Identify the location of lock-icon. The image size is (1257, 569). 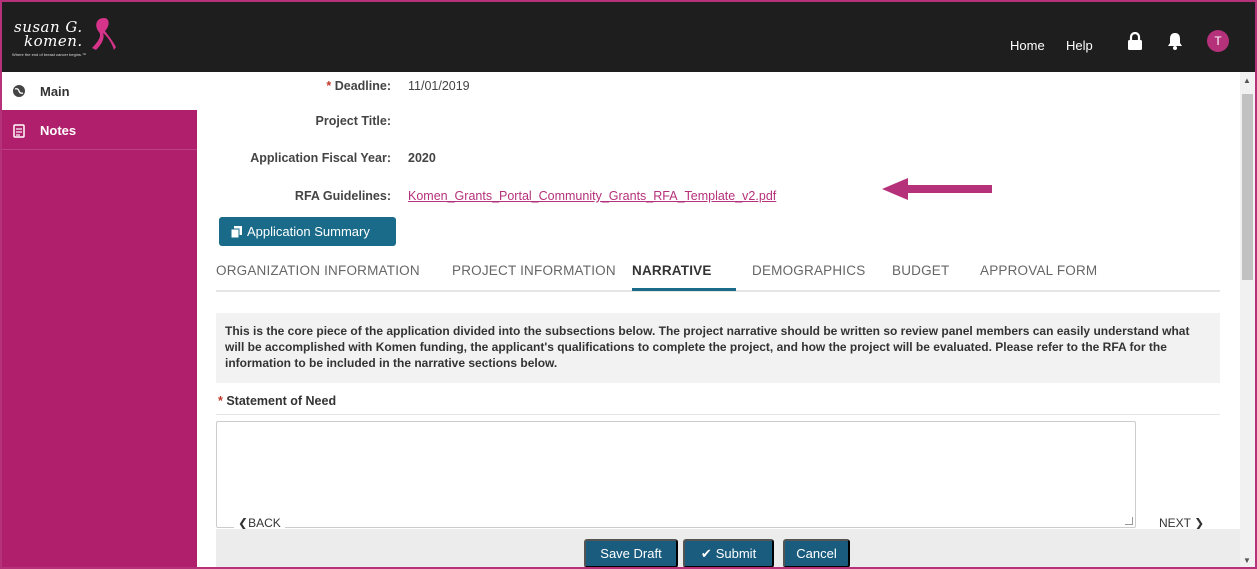
(1135, 41).